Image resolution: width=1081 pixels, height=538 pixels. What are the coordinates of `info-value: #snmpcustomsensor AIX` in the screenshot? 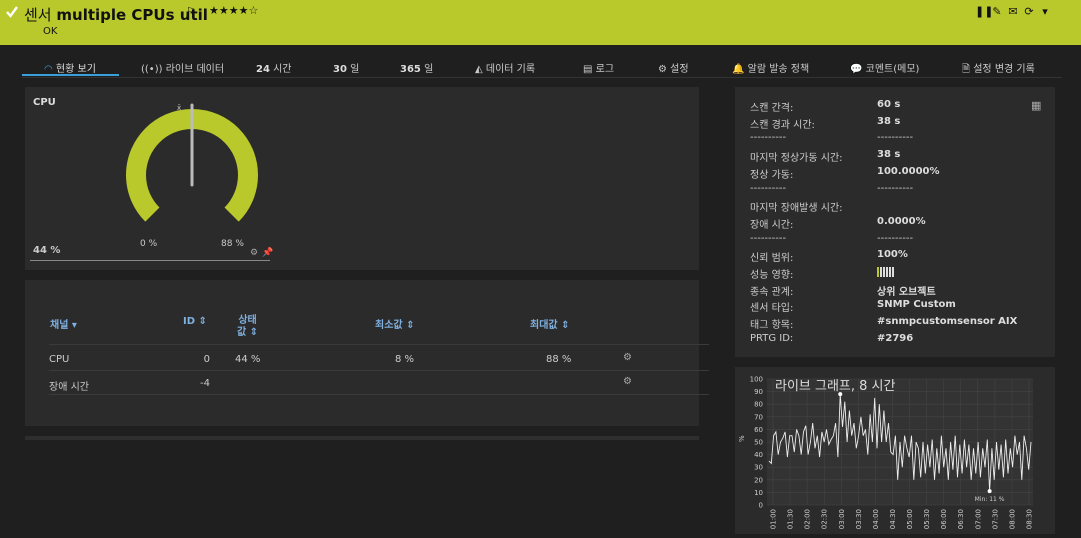 It's located at (947, 322).